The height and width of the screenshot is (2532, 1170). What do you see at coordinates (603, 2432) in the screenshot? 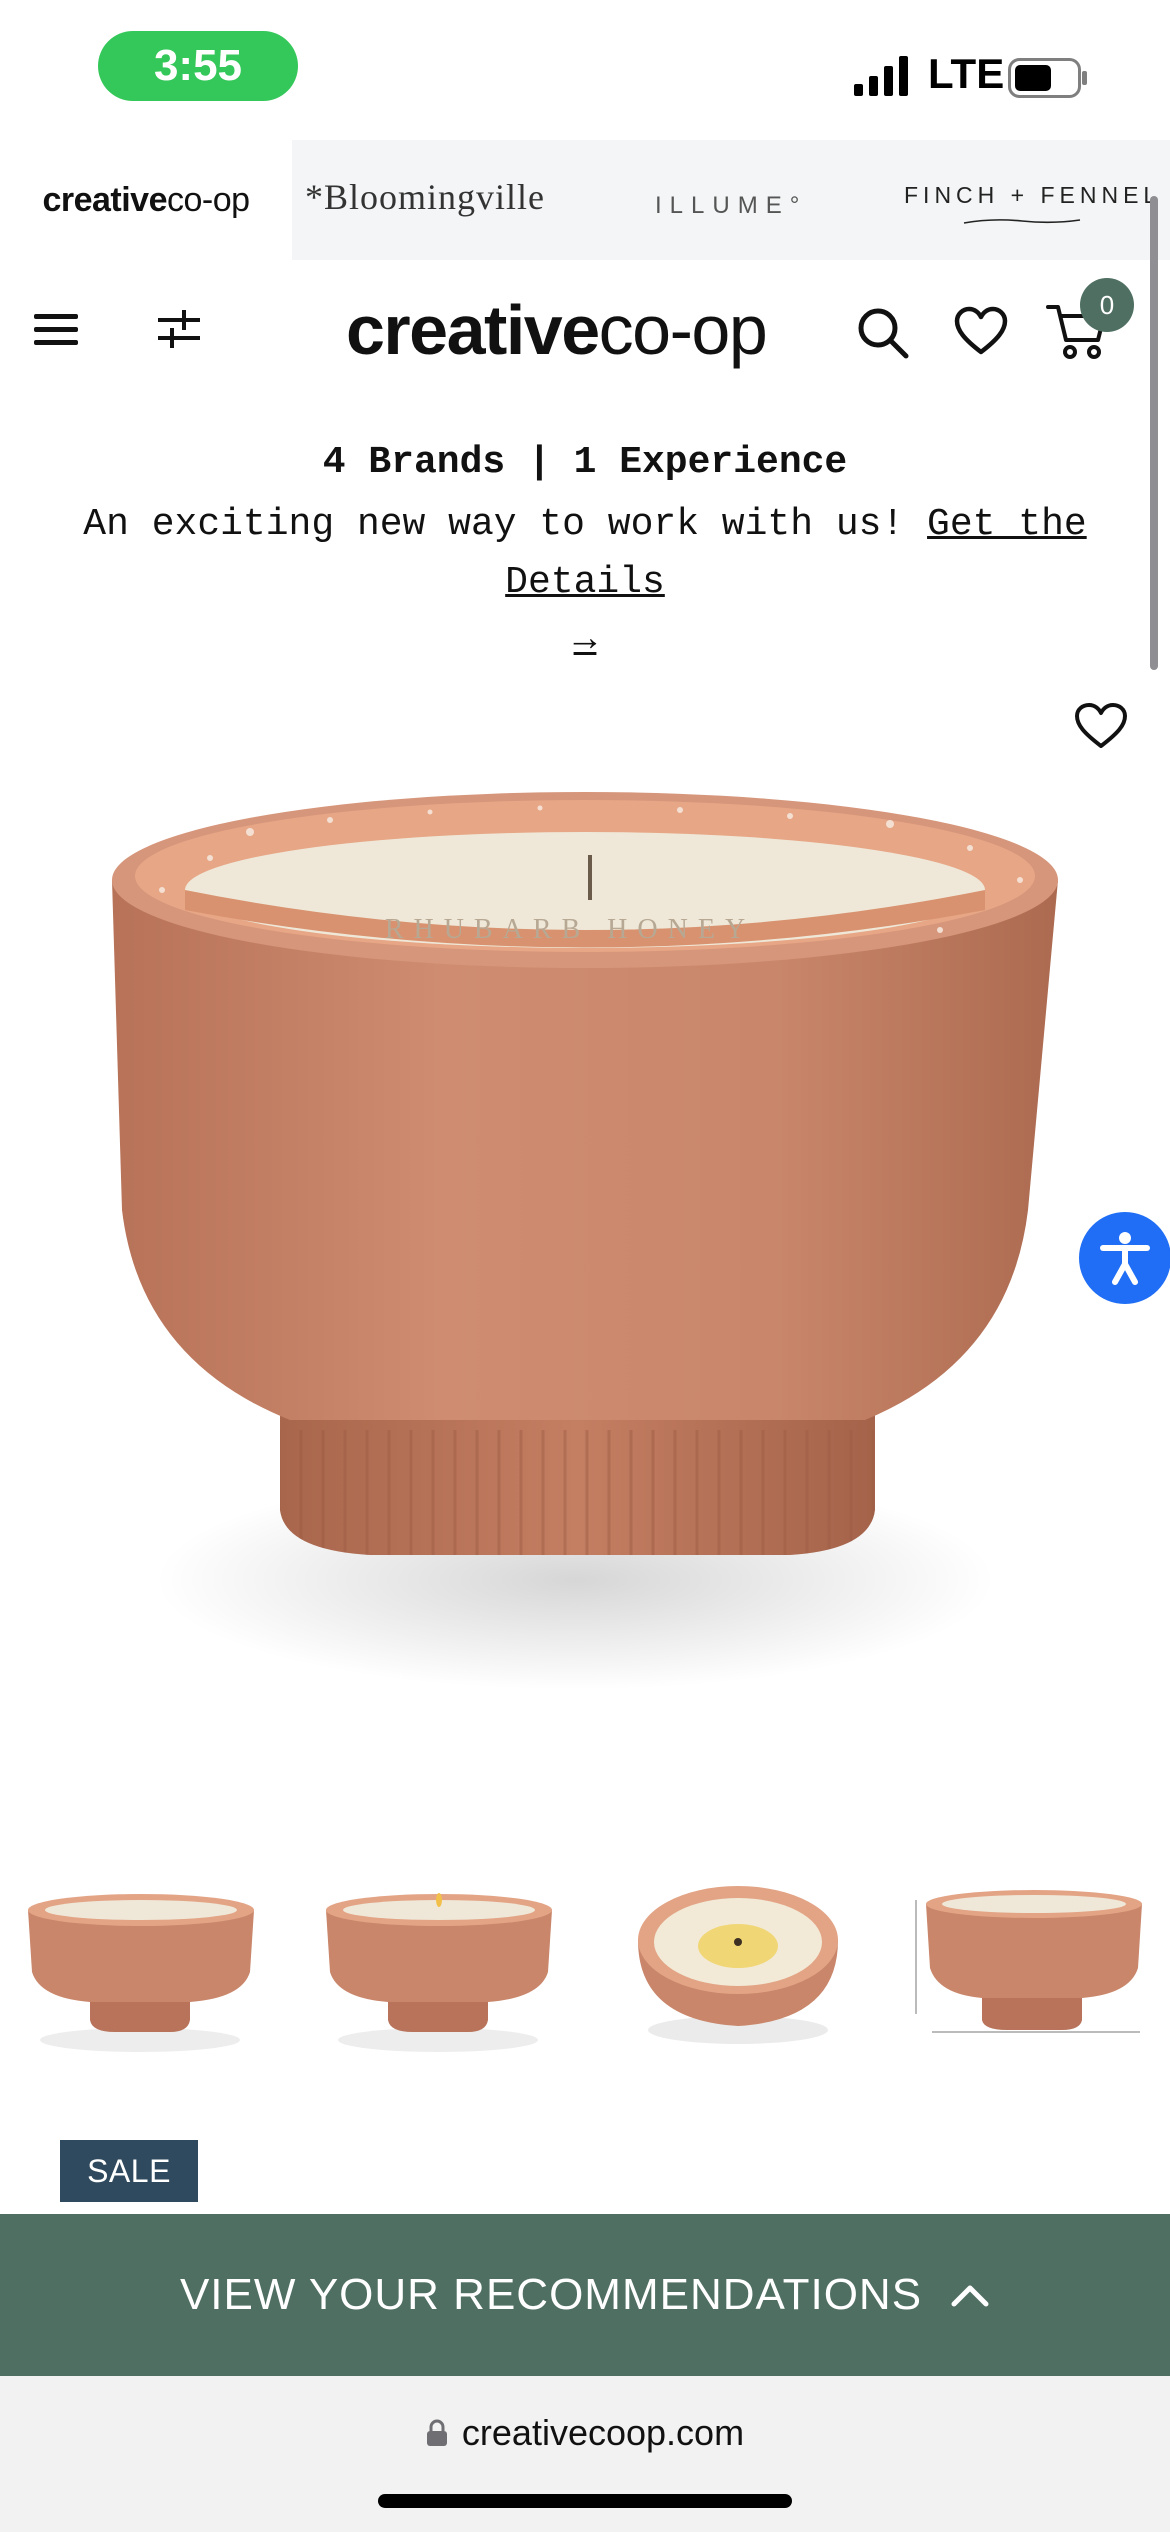
I see `url-text: creativecoop.com` at bounding box center [603, 2432].